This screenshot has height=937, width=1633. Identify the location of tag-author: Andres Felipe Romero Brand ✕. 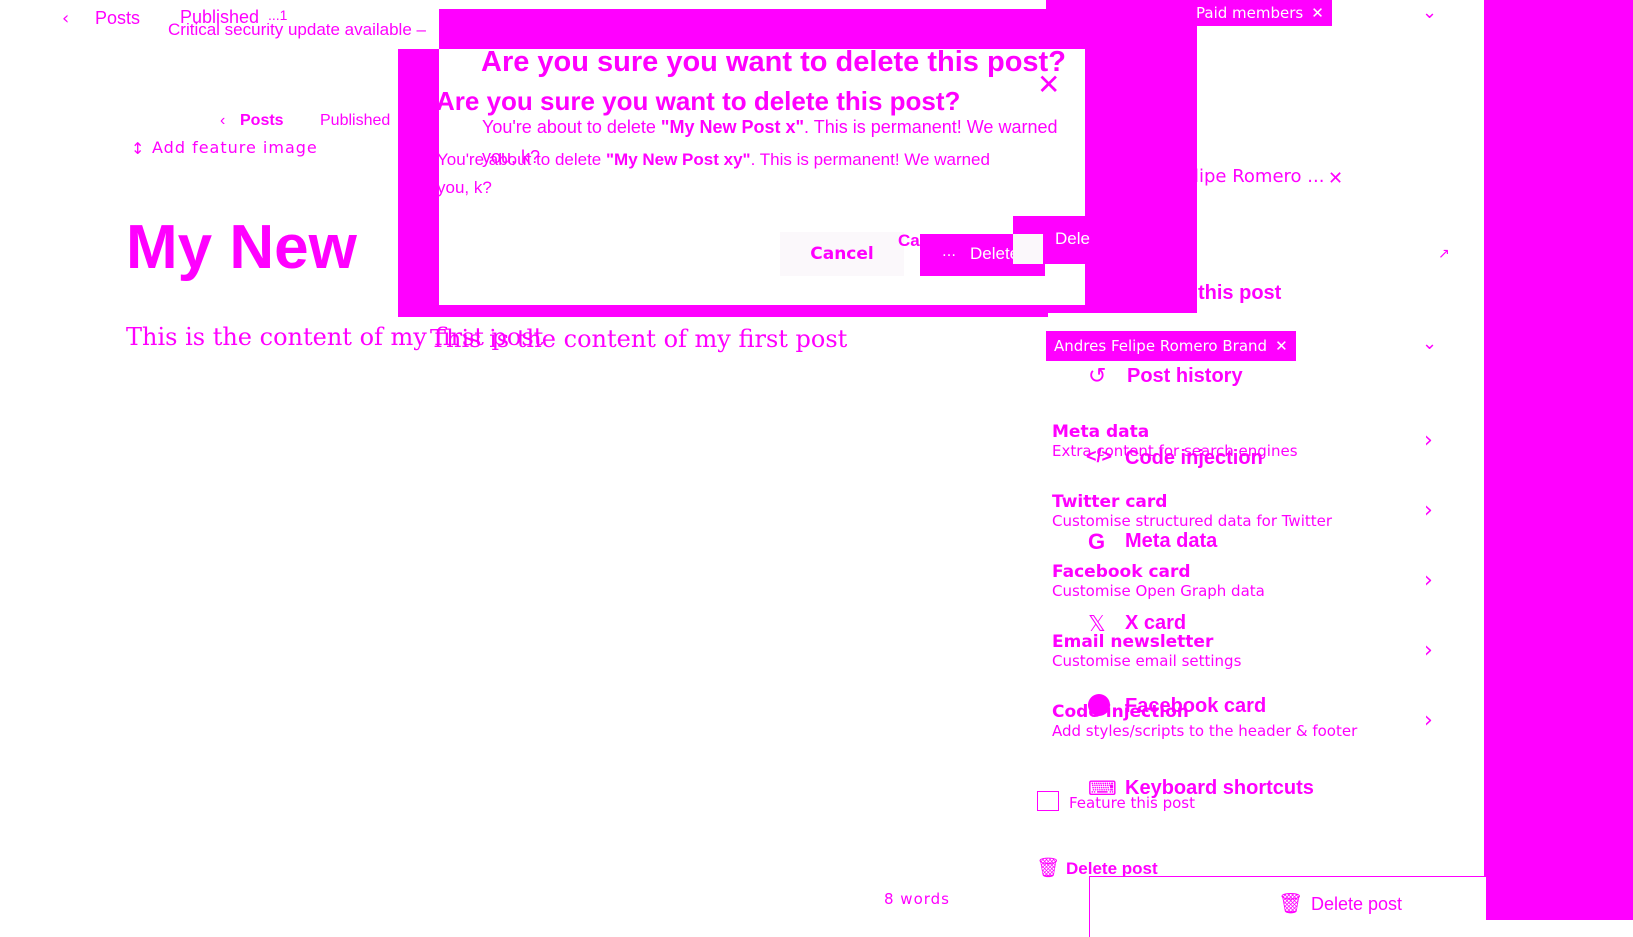
(1171, 346).